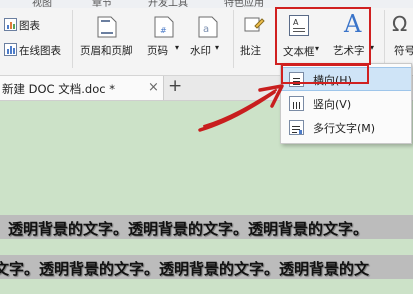 The image size is (413, 294). What do you see at coordinates (106, 51) in the screenshot?
I see `header-footer-label: 页眉和页脚` at bounding box center [106, 51].